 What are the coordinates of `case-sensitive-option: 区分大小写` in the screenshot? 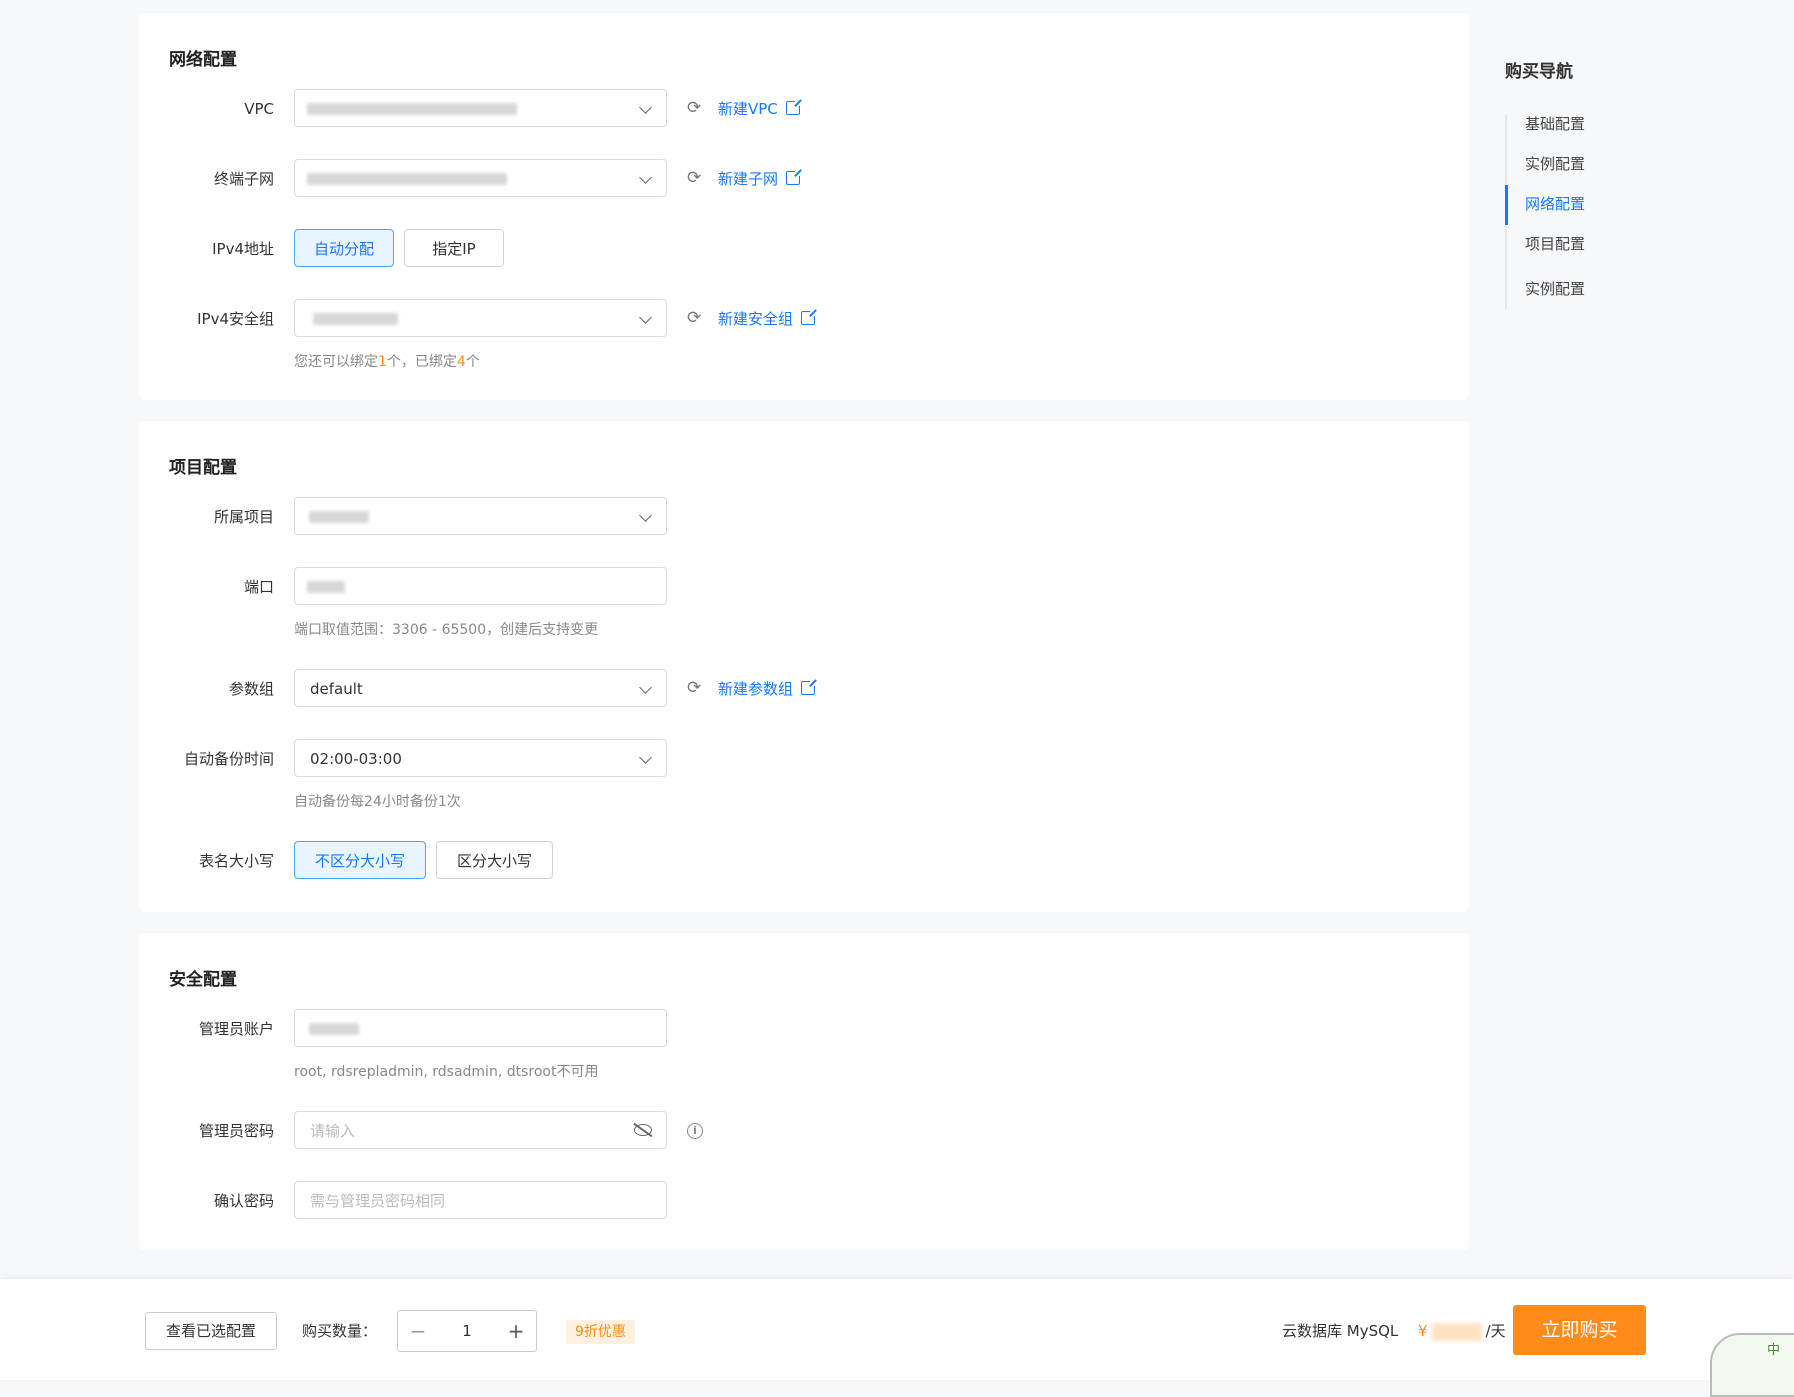 It's located at (494, 860).